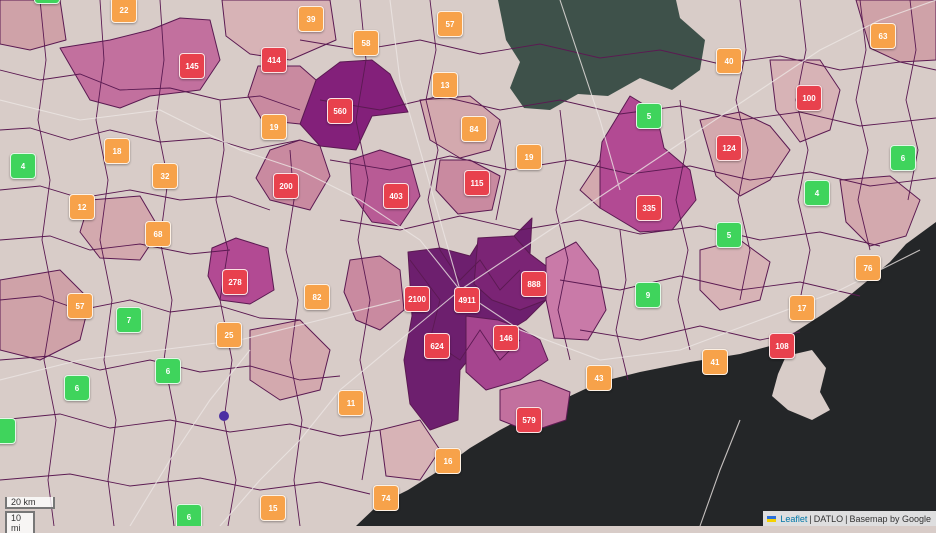 The width and height of the screenshot is (936, 533). Describe the element at coordinates (883, 36) in the screenshot. I see `cluster-marker: 63` at that location.